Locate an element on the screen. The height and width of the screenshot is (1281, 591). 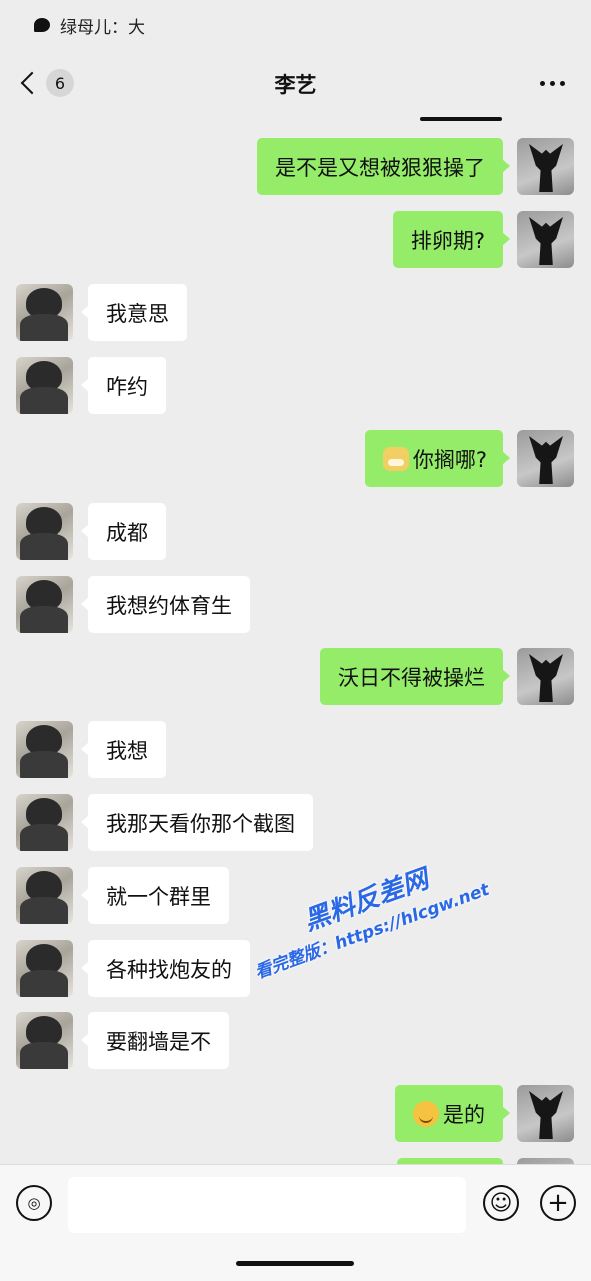
message-row: 咋约 is located at coordinates (295, 386).